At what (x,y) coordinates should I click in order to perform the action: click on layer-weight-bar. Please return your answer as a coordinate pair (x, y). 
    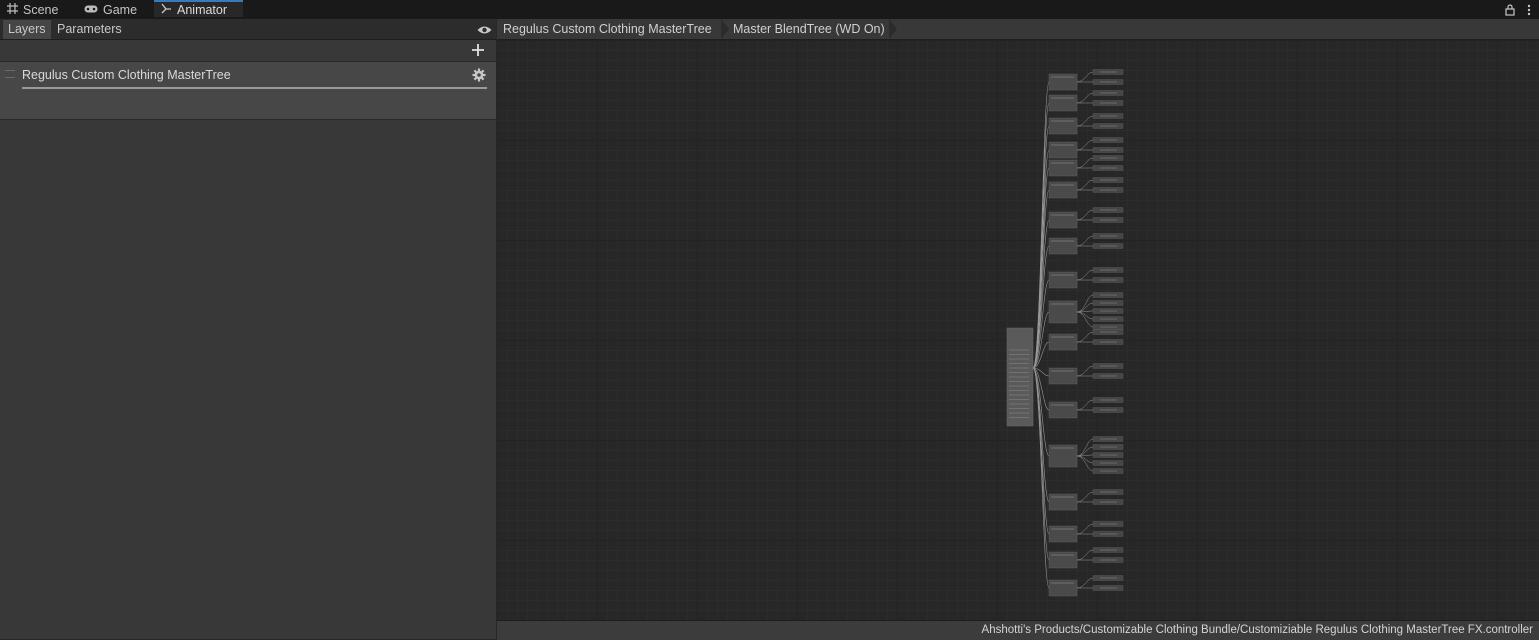
    Looking at the image, I should click on (254, 88).